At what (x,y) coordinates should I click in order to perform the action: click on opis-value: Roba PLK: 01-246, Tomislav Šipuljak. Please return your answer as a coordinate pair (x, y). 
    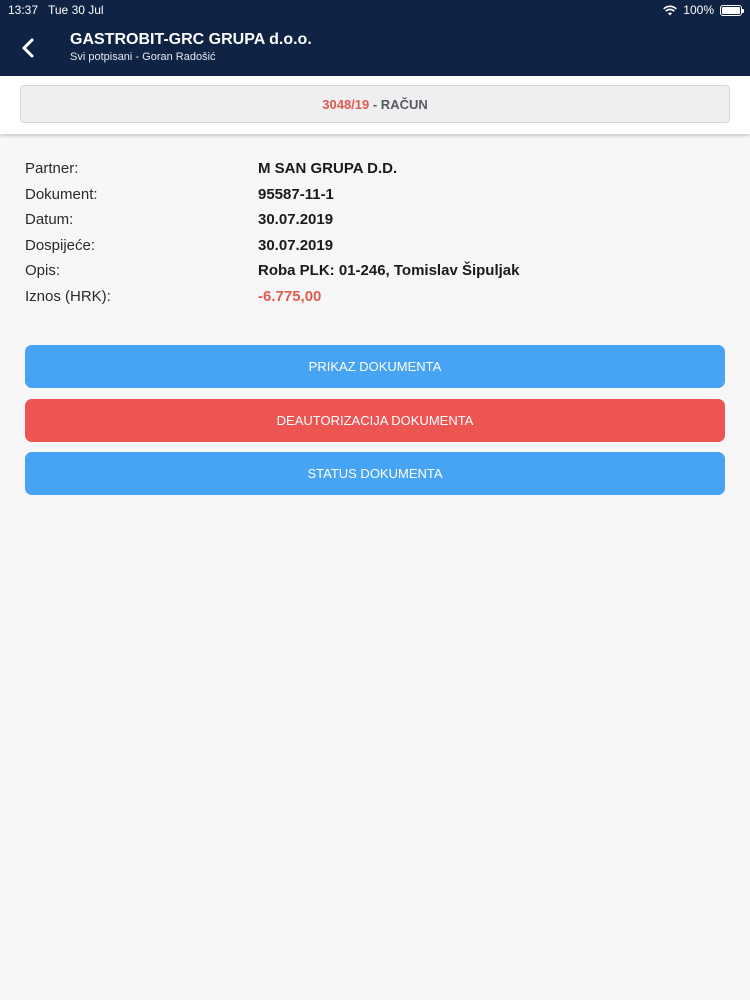
    Looking at the image, I should click on (389, 271).